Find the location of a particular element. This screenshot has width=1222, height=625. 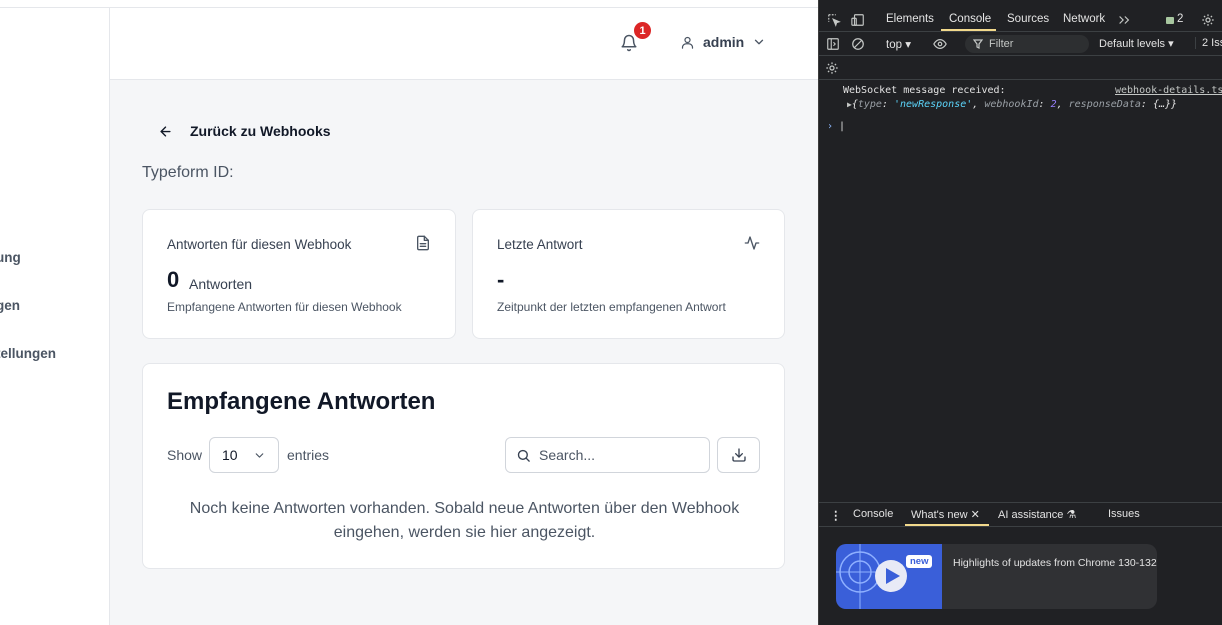

device-toolbar-icon is located at coordinates (858, 20).